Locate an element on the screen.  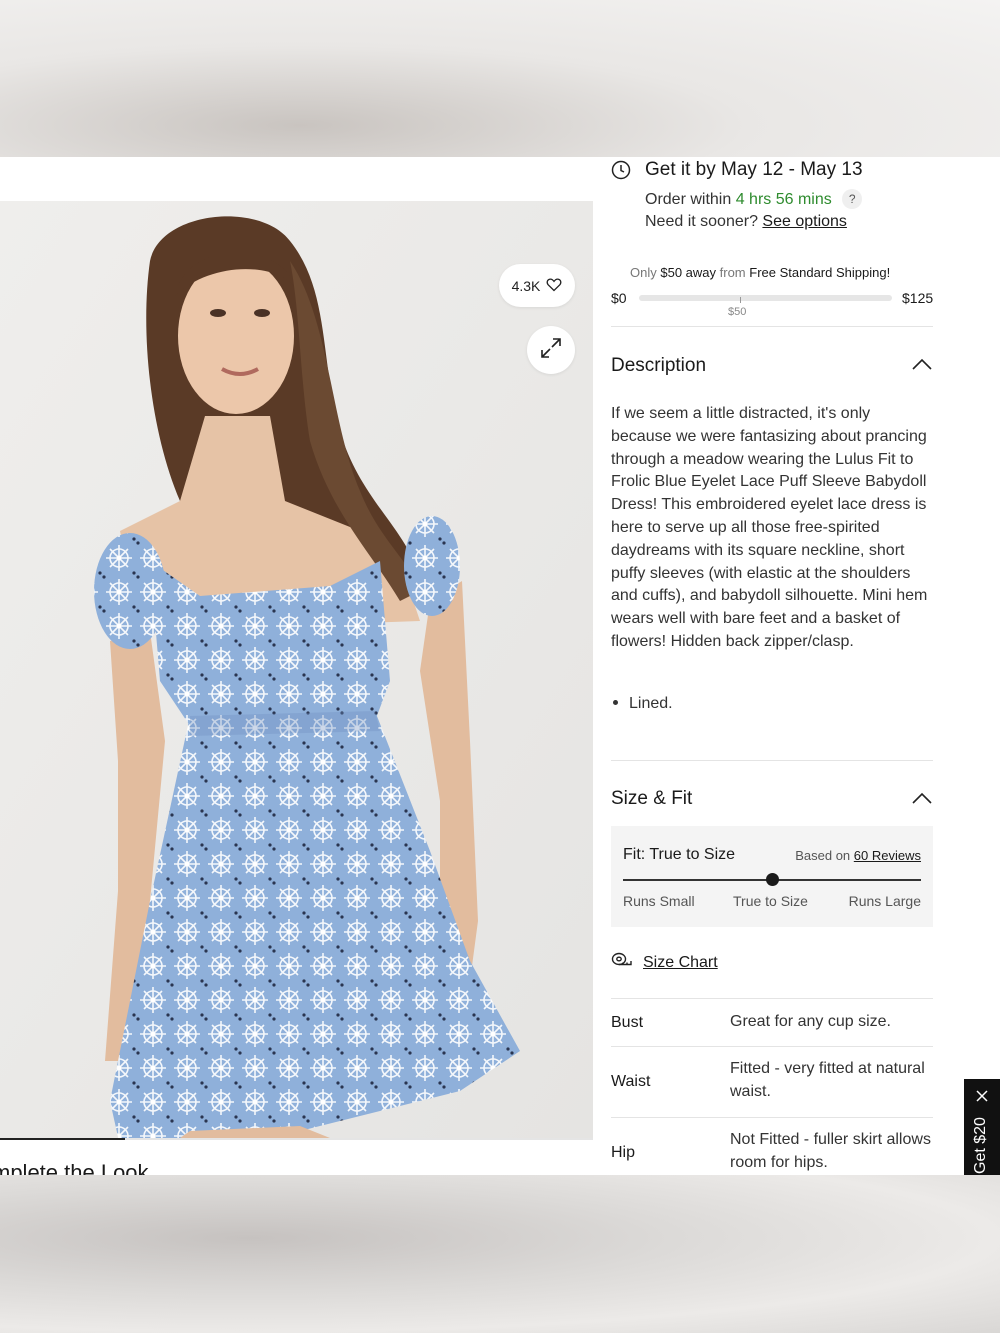
promo-side-tab: Get $20 is located at coordinates (982, 1127).